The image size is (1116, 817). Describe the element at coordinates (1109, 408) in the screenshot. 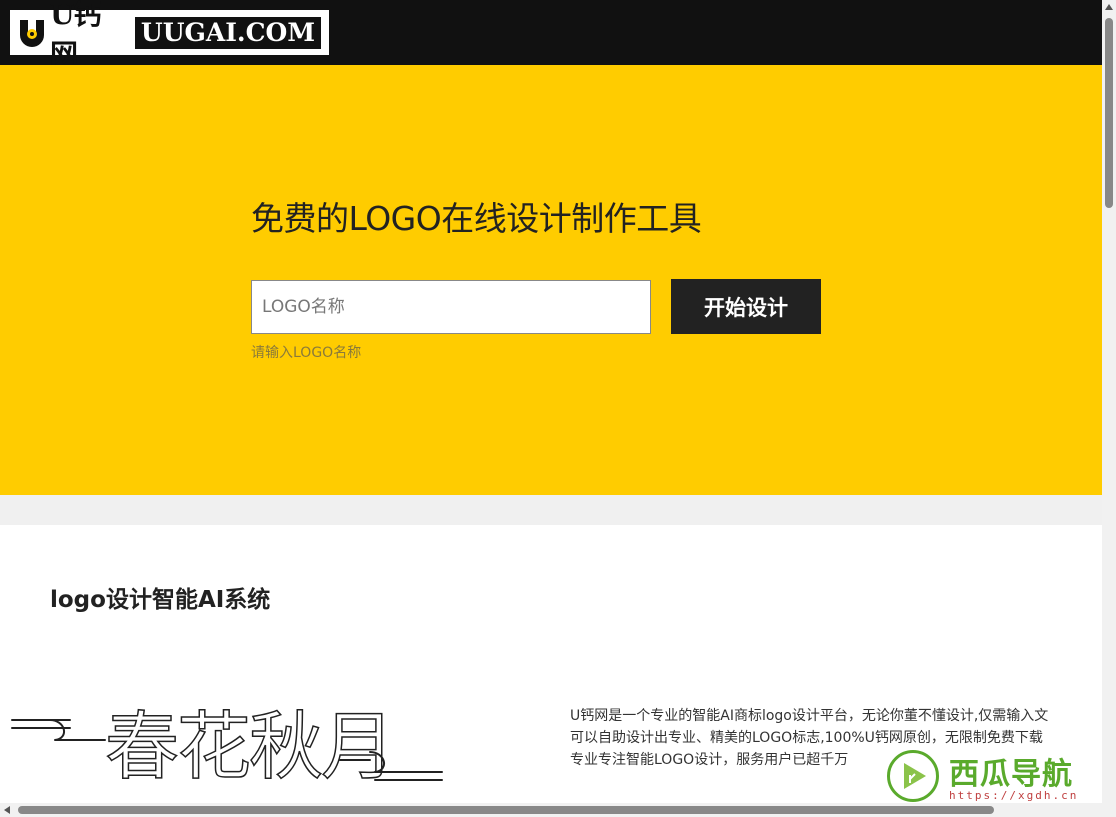

I see `vertical-scrollbar` at that location.